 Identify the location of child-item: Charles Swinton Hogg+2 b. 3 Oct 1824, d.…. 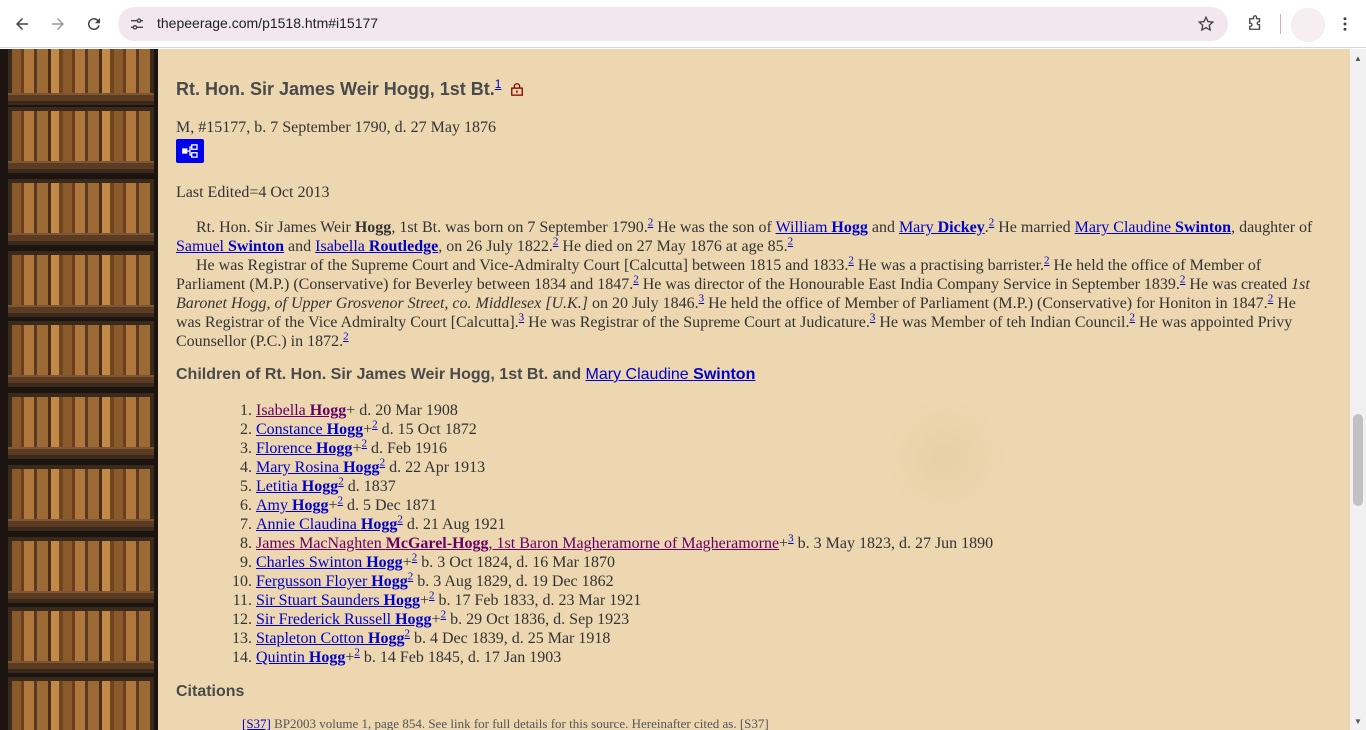
(624, 562).